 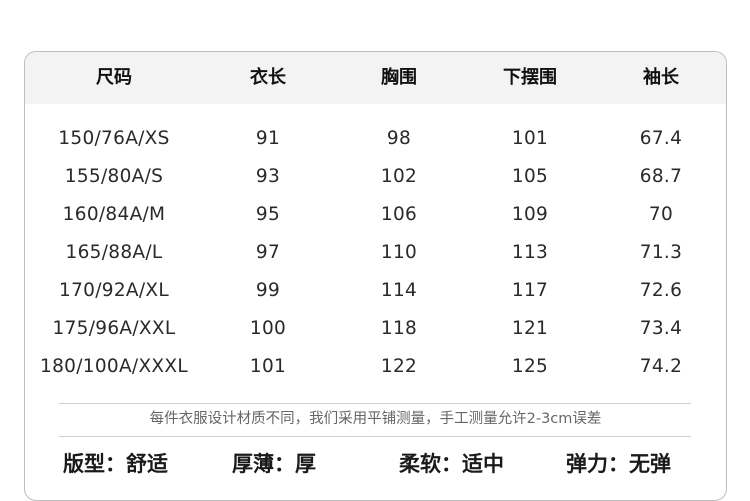 I want to click on table-cell: 122, so click(x=399, y=366).